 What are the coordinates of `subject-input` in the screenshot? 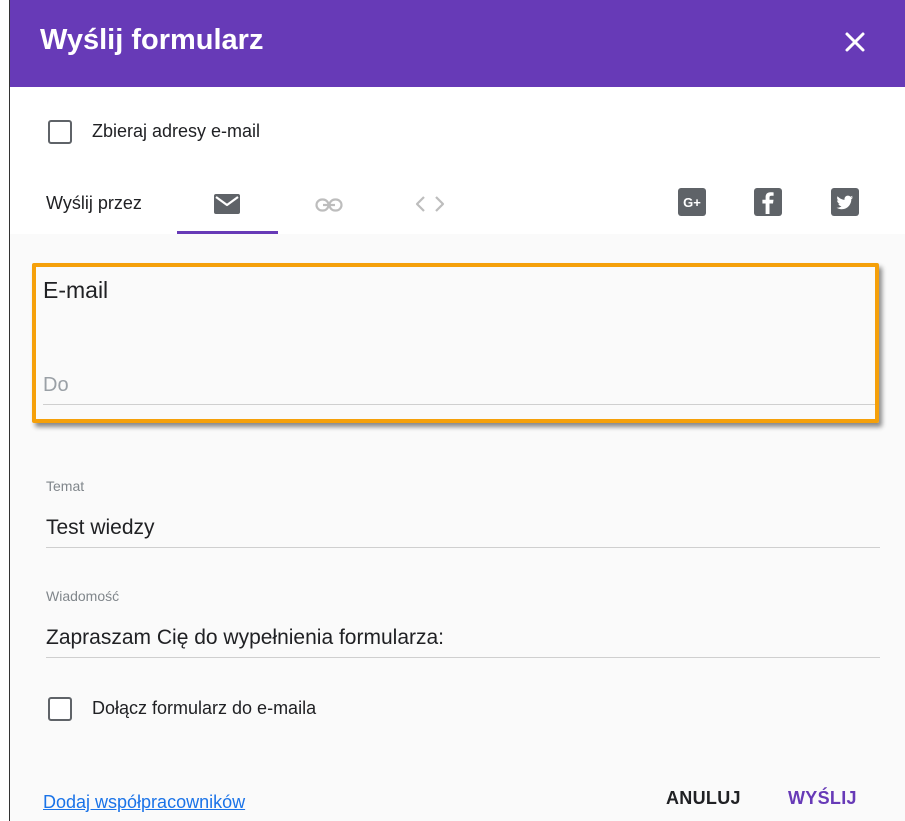 It's located at (463, 528).